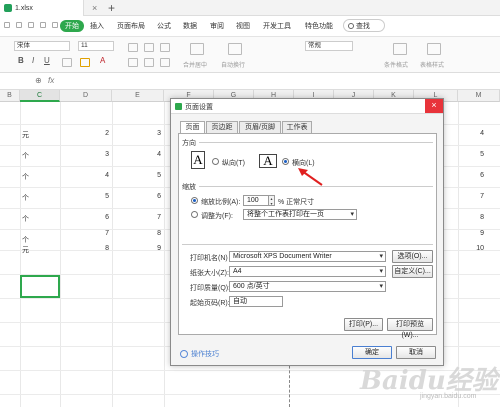 The image size is (500, 407). What do you see at coordinates (31, 25) in the screenshot?
I see `save-icon` at bounding box center [31, 25].